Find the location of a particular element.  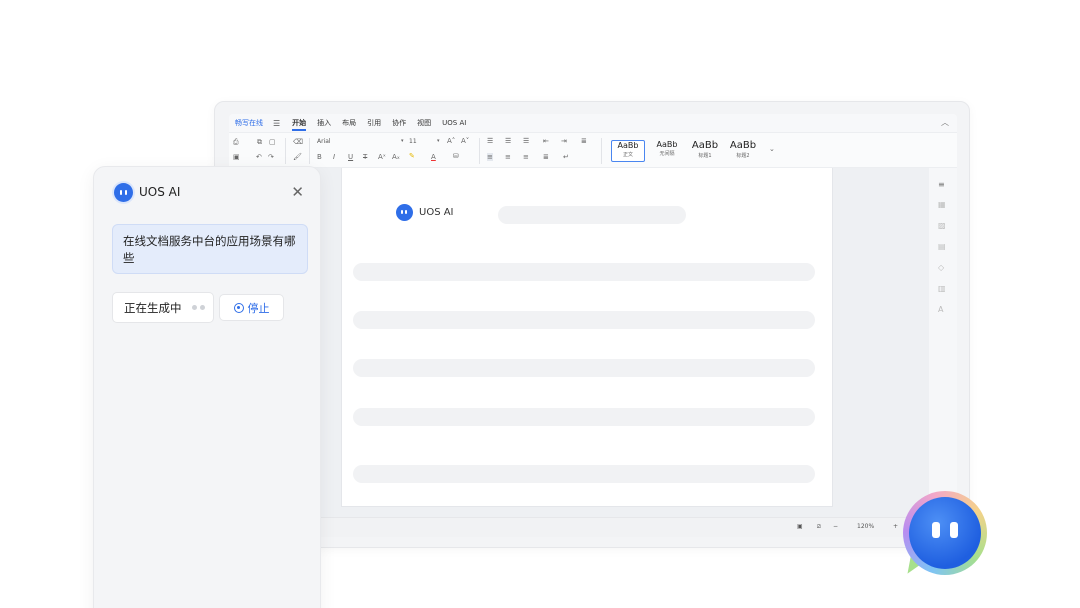

doc-ai-header: UOS AI is located at coordinates (425, 212).